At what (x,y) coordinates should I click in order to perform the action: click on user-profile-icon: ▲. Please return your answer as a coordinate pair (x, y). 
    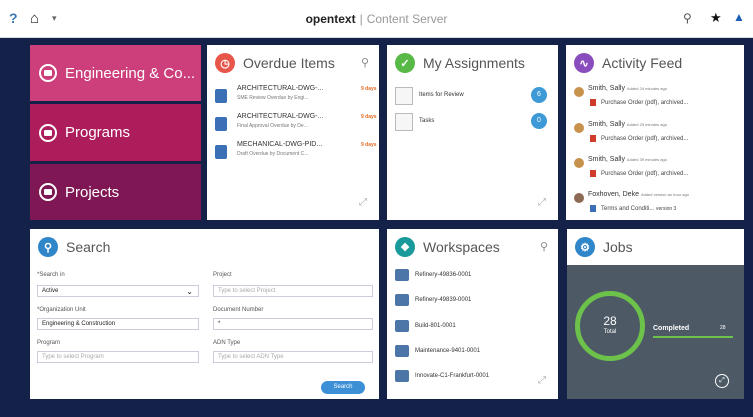
    Looking at the image, I should click on (739, 17).